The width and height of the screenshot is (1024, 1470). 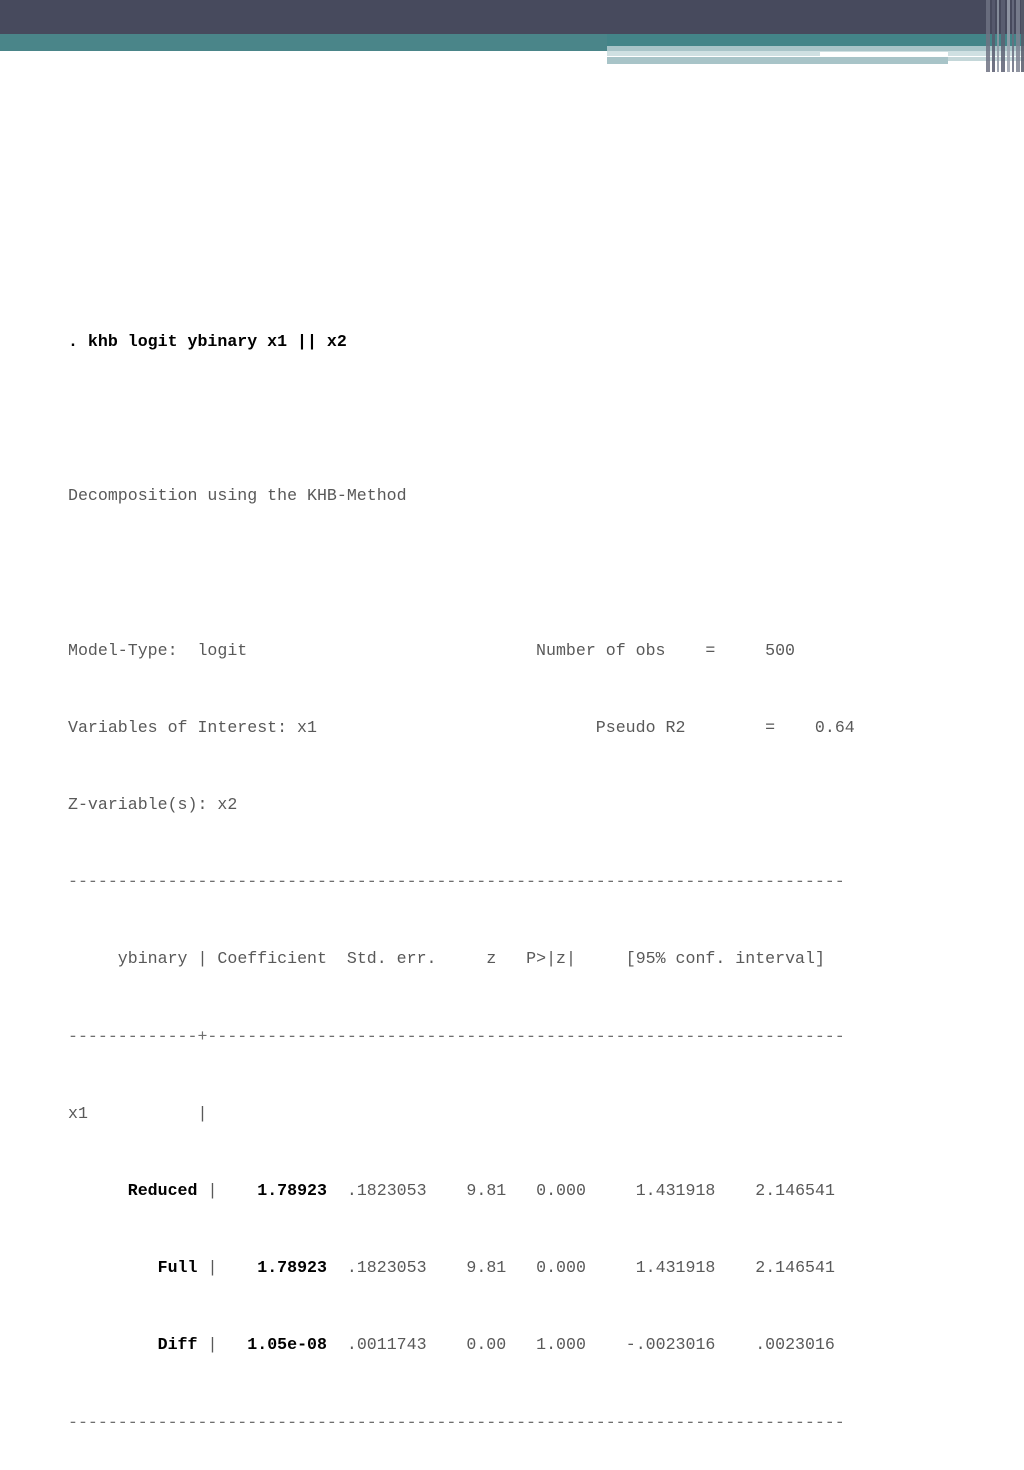 What do you see at coordinates (222, 650) in the screenshot?
I see `model-type-value: logit` at bounding box center [222, 650].